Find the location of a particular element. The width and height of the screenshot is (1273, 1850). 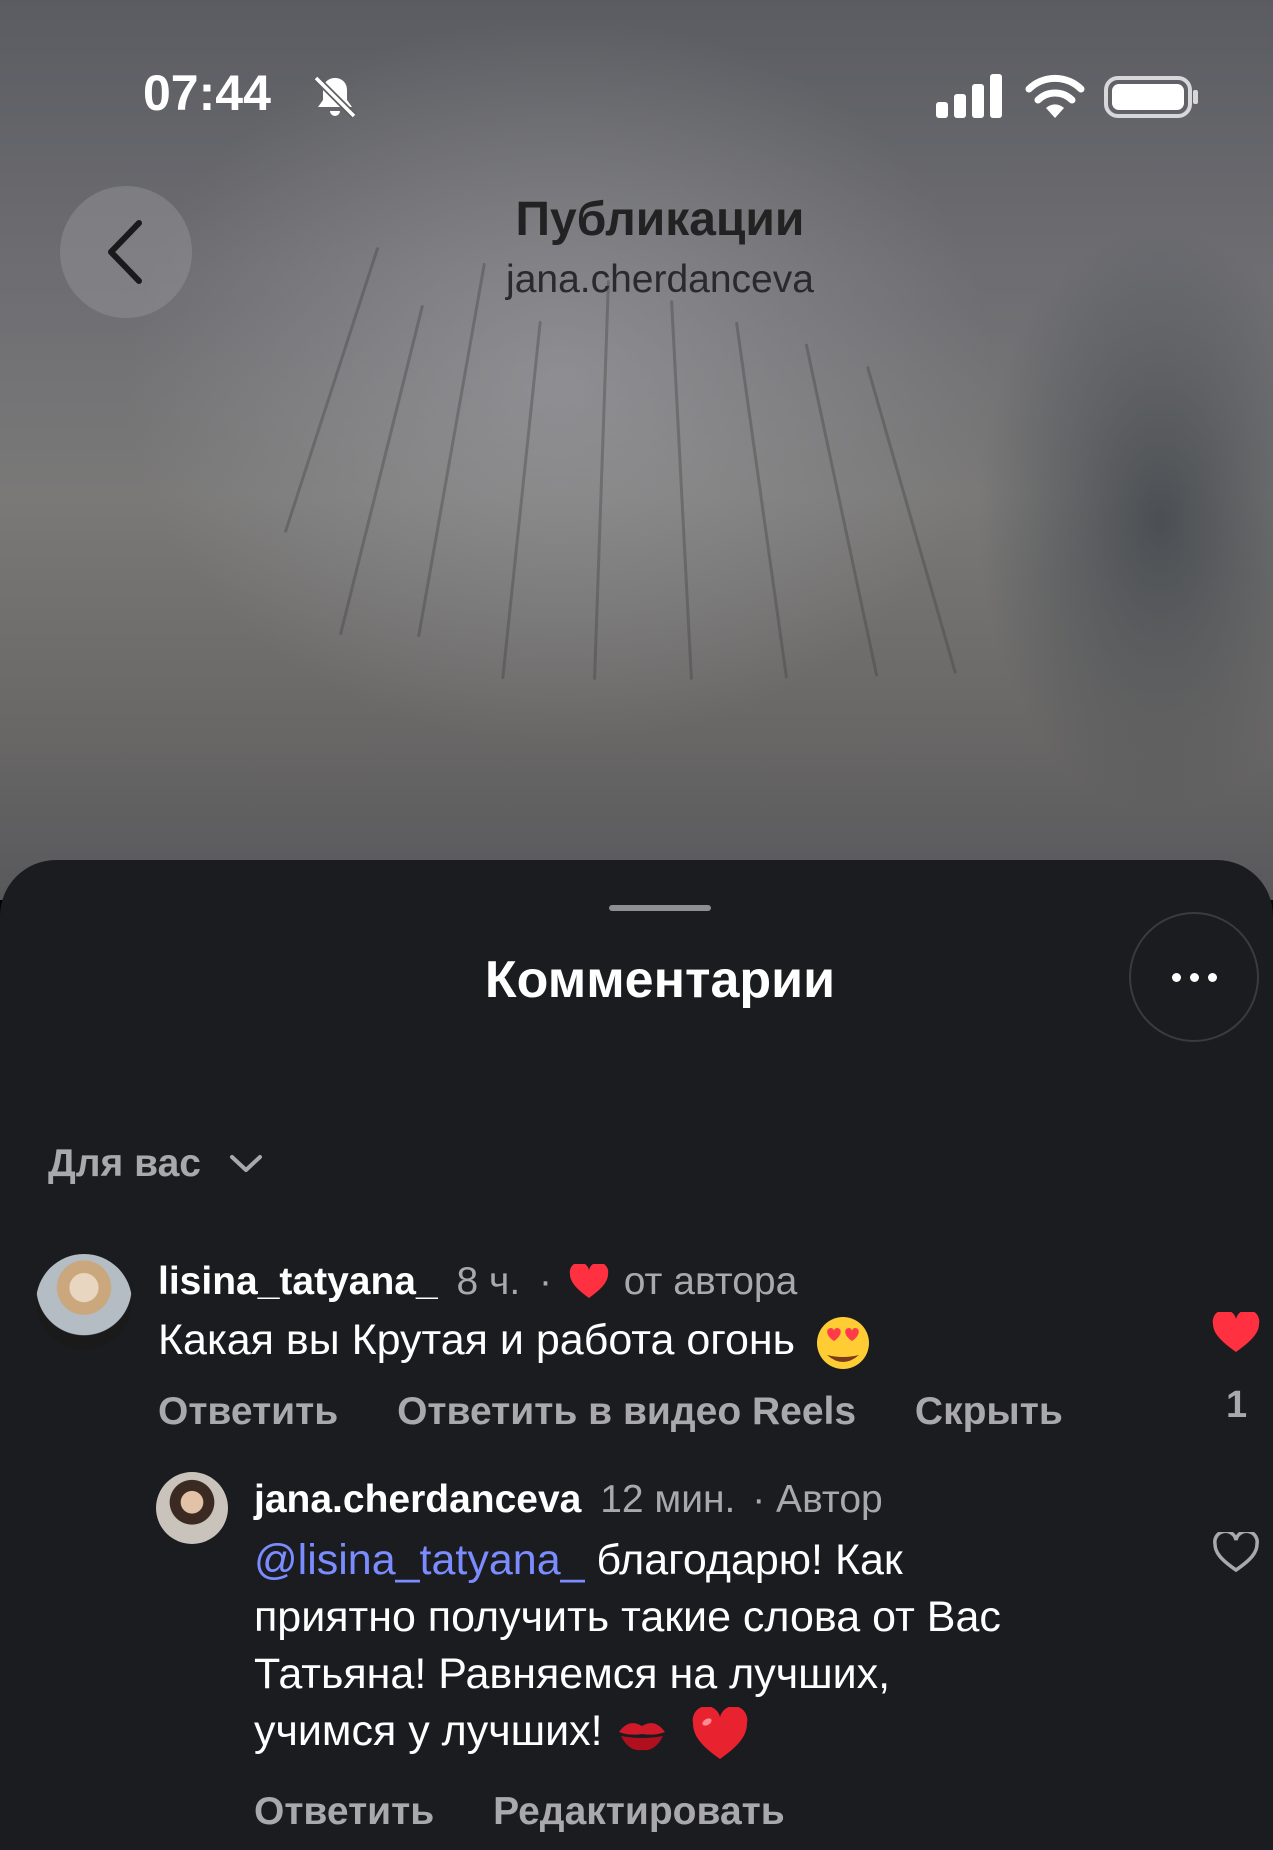

sheet-grabber is located at coordinates (660, 908).